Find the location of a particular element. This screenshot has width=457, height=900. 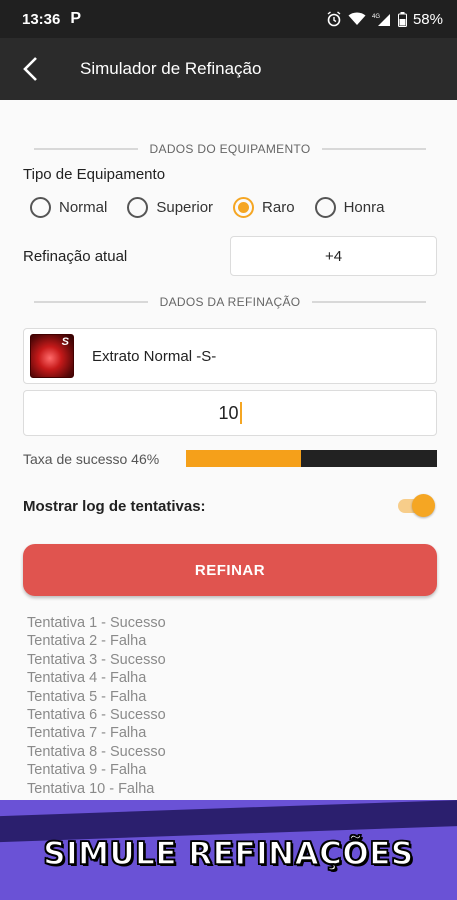

radio-label: Honra is located at coordinates (364, 207).